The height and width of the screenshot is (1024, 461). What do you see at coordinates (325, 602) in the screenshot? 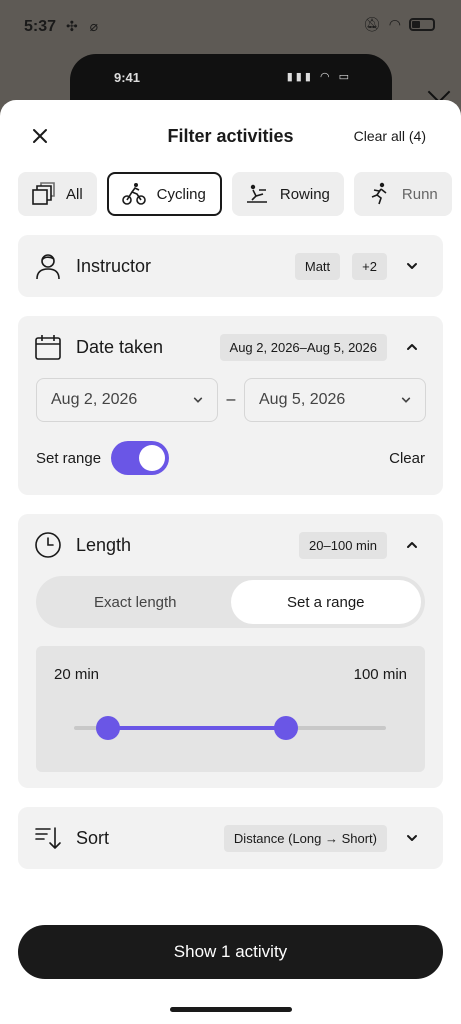
I see `tab-set-a-range: Set a range` at bounding box center [325, 602].